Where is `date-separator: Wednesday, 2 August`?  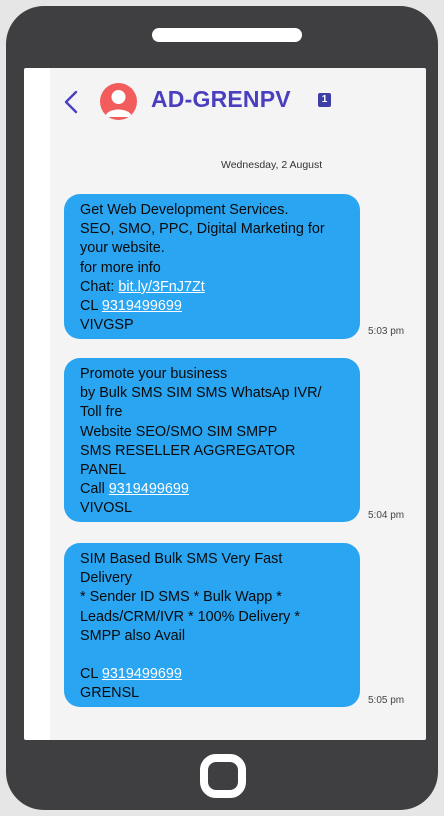 date-separator: Wednesday, 2 August is located at coordinates (272, 165).